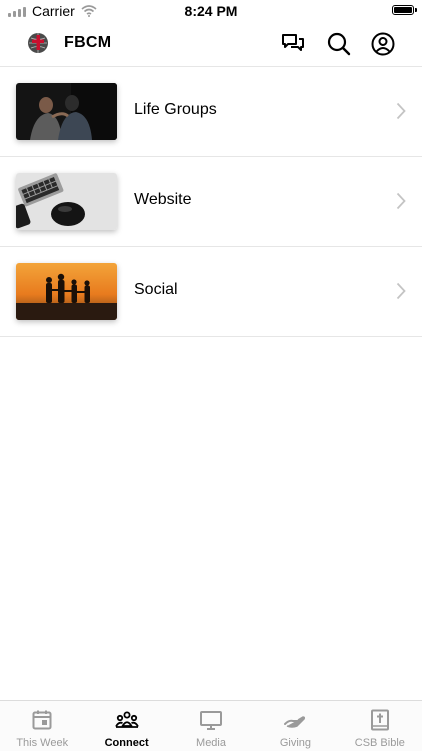 This screenshot has height=751, width=422. Describe the element at coordinates (293, 44) in the screenshot. I see `chat-icon` at that location.